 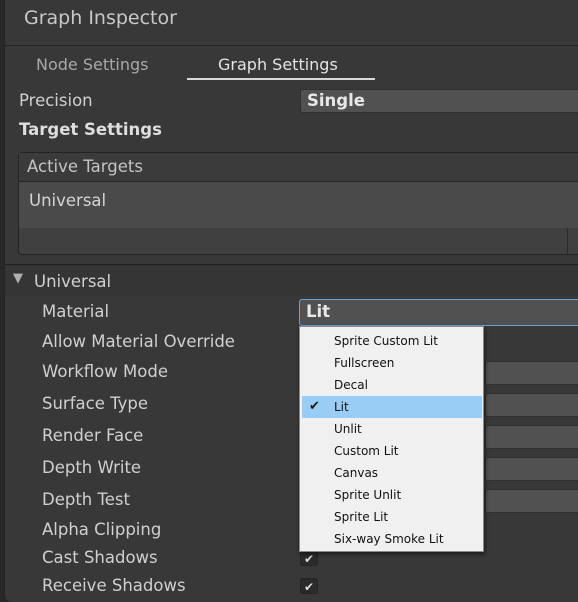 I want to click on menu-item-sprite-custom-lit: Sprite Custom Lit, so click(x=392, y=341).